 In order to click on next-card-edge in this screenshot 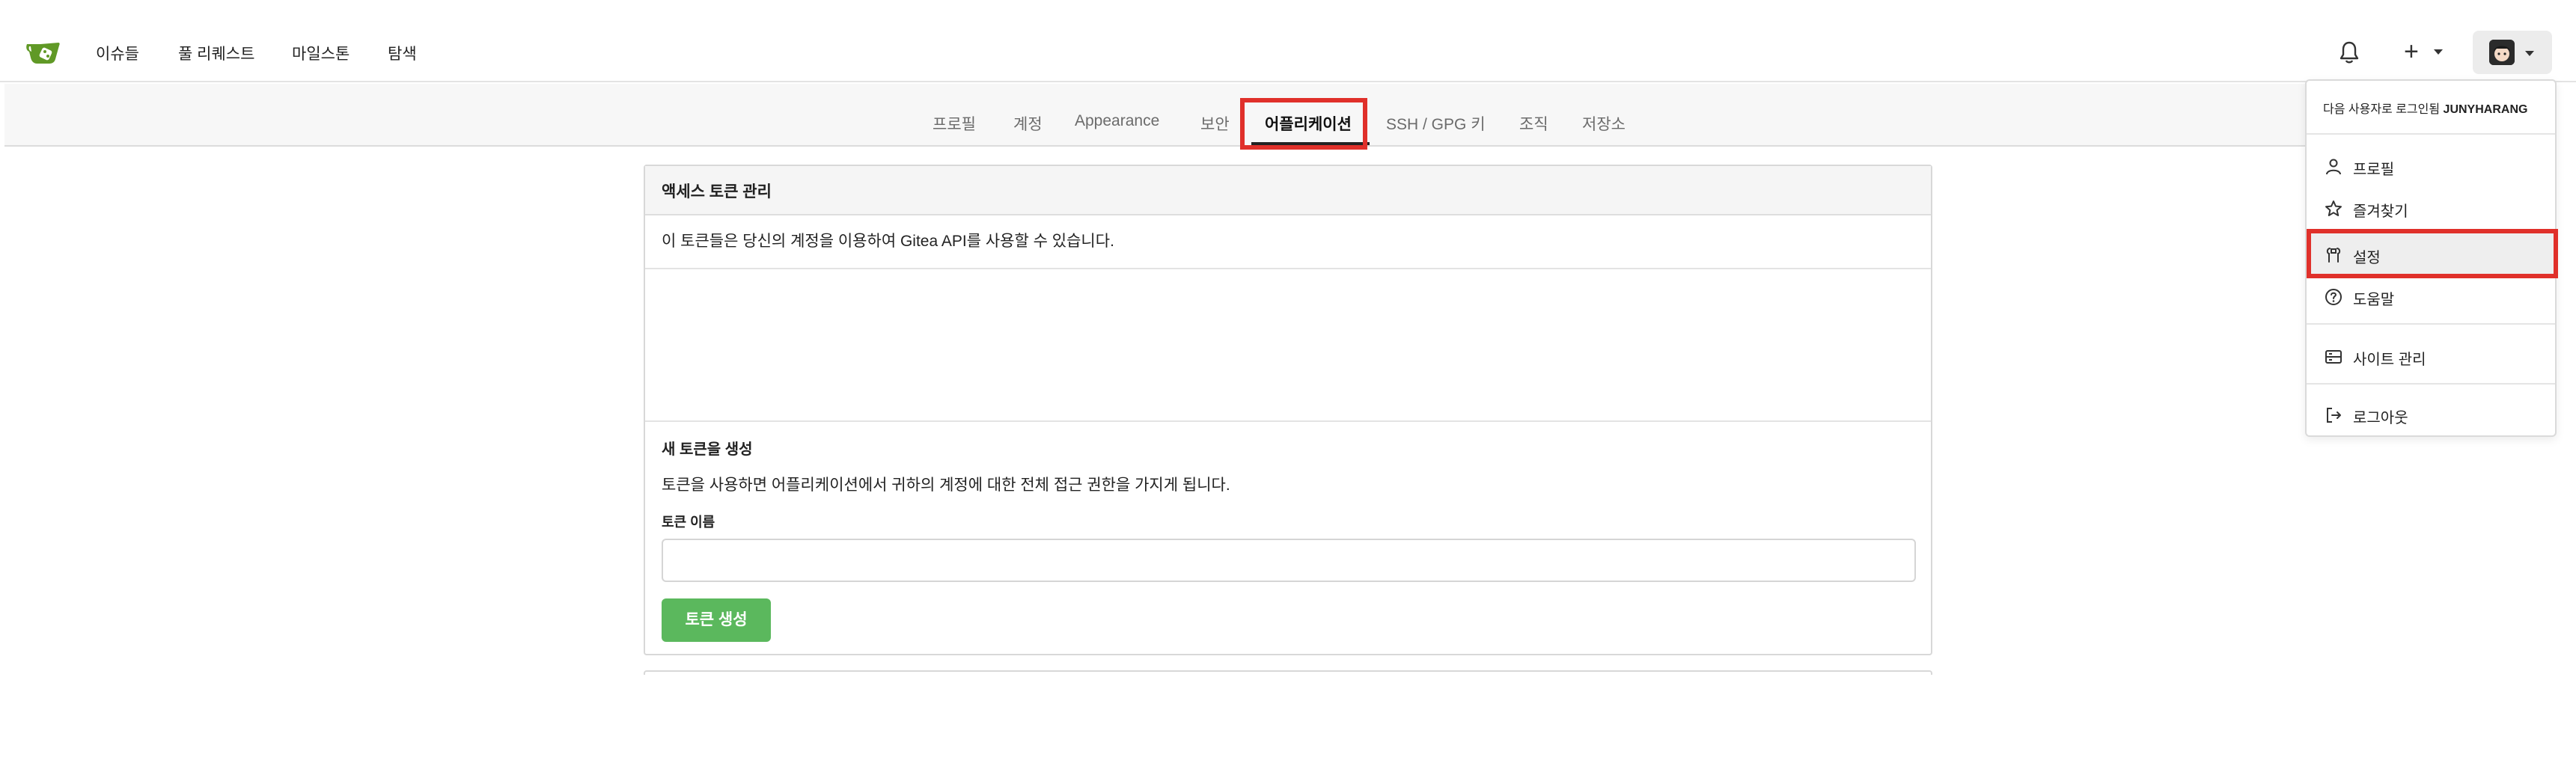, I will do `click(1288, 673)`.